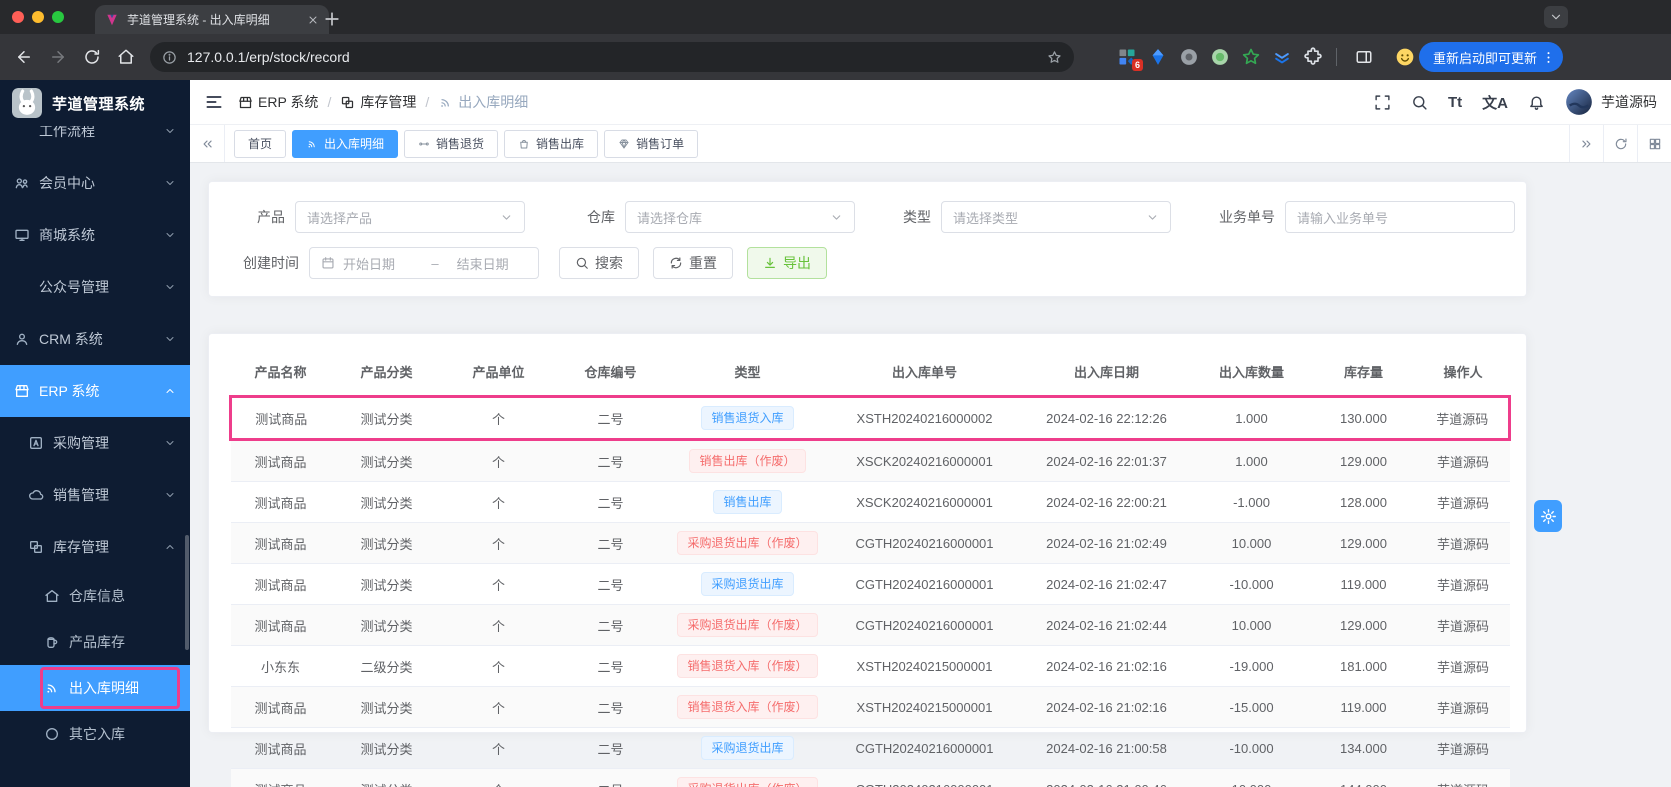  Describe the element at coordinates (1336, 57) in the screenshot. I see `toolbar-divider` at that location.